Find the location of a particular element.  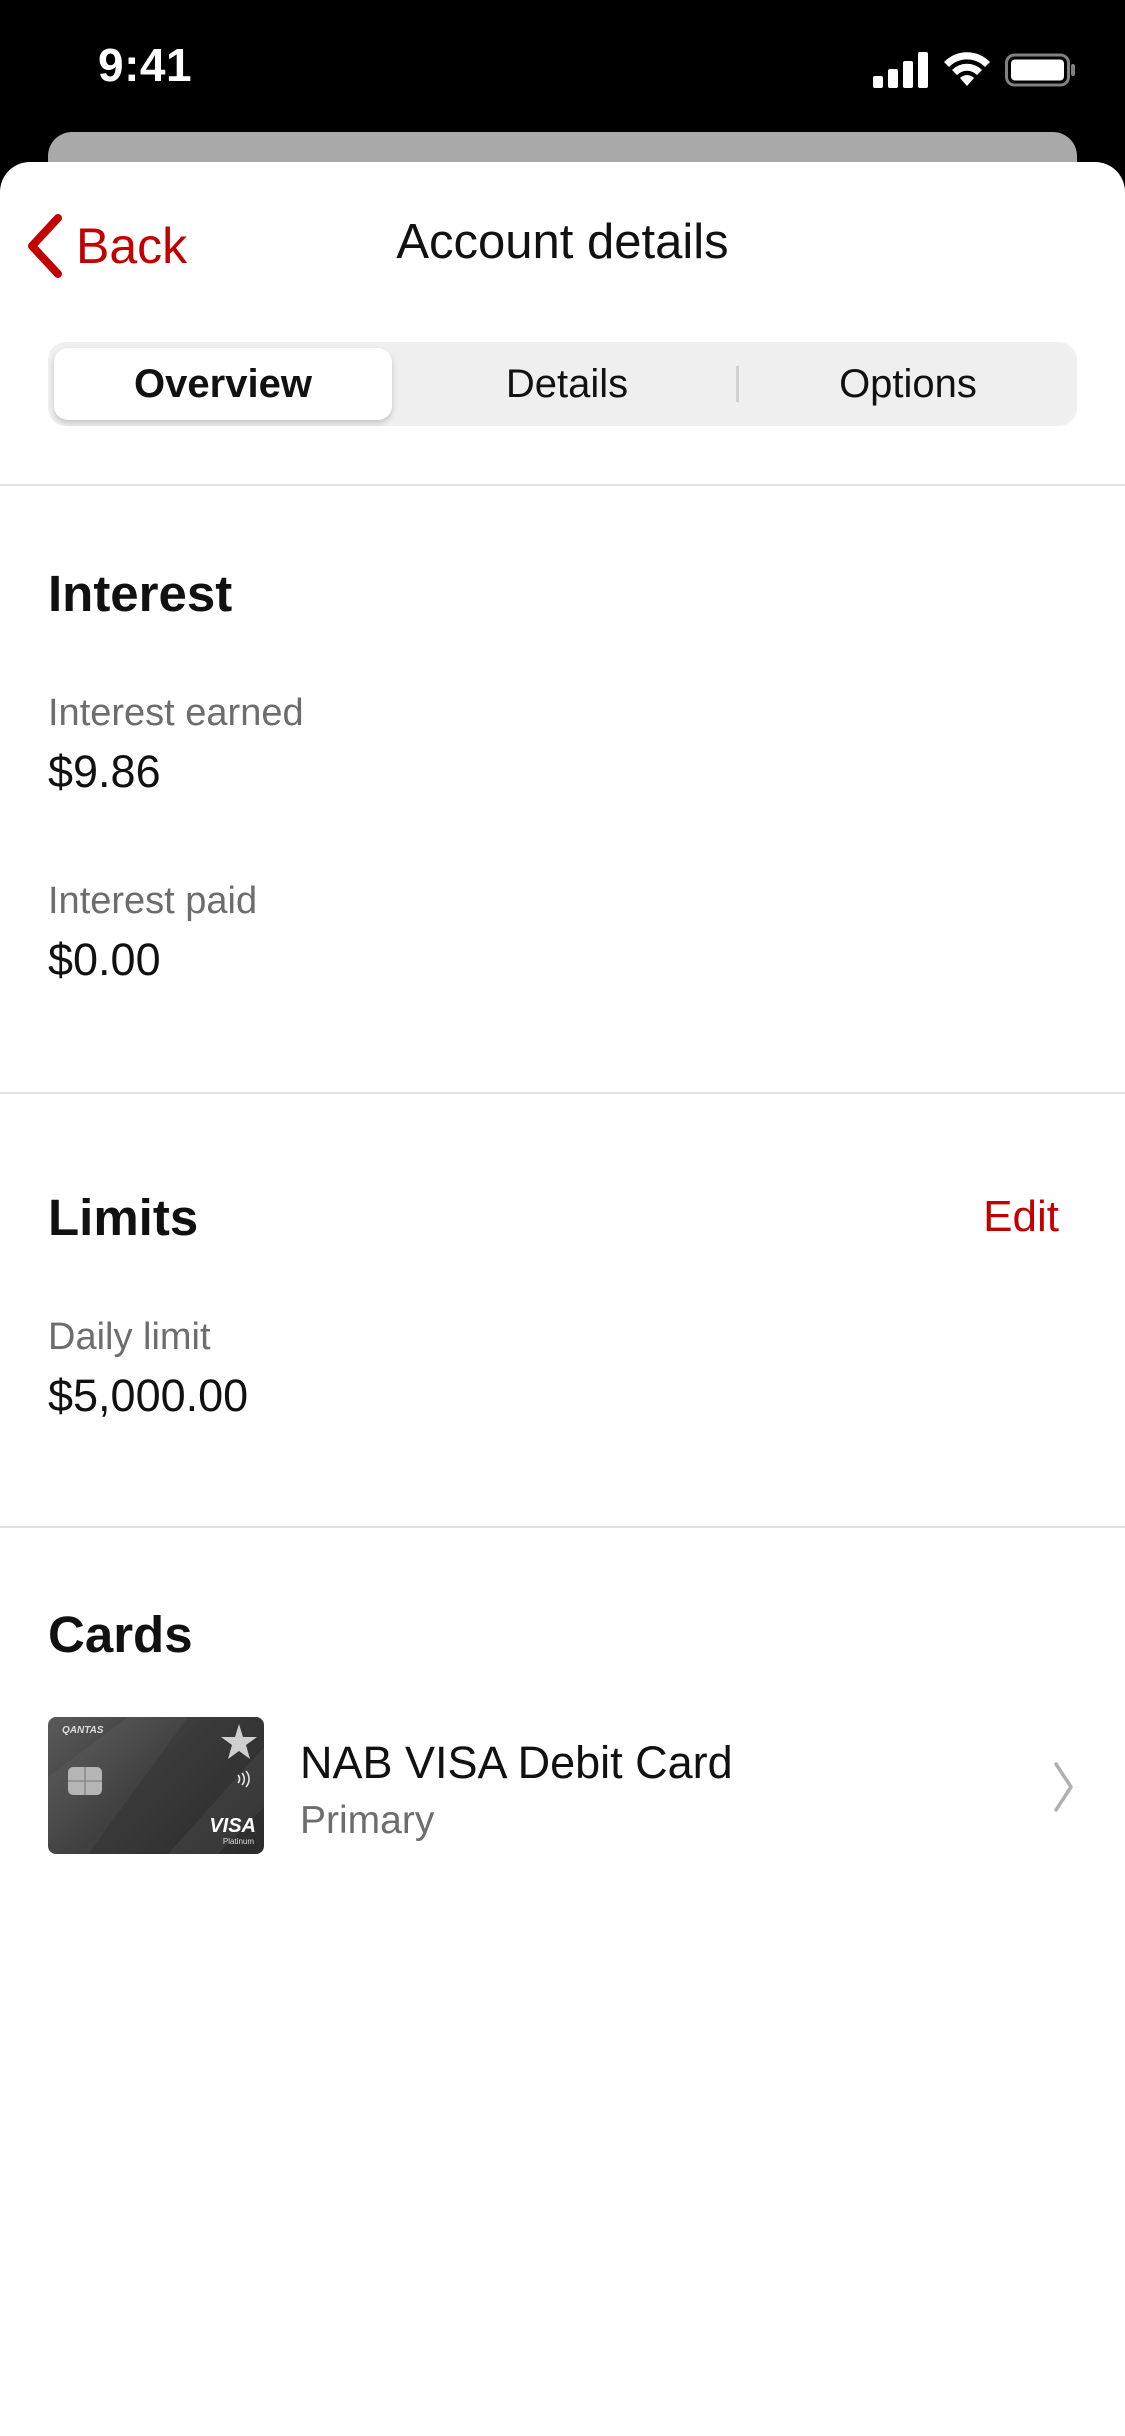

tab-overview: Overview is located at coordinates (223, 384).